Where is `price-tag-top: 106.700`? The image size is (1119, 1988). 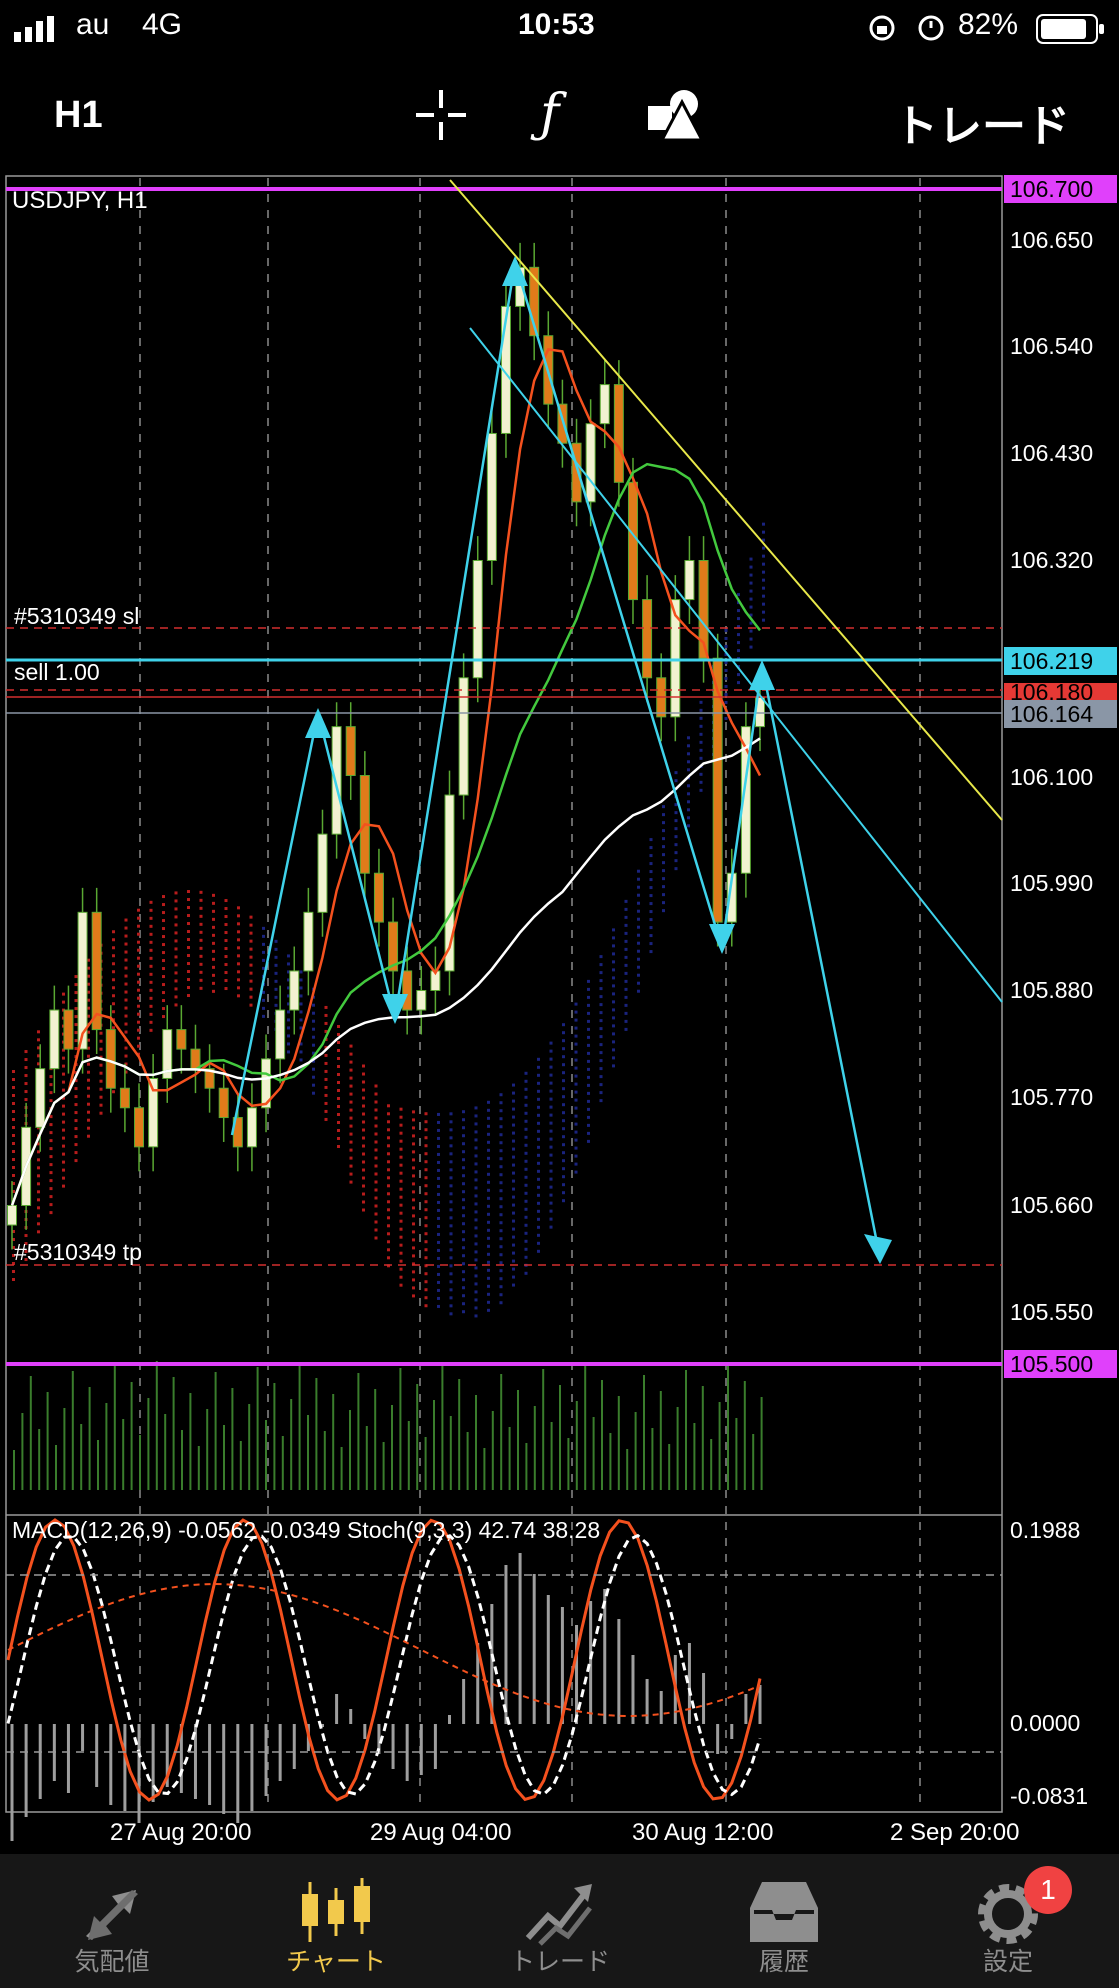 price-tag-top: 106.700 is located at coordinates (1060, 189).